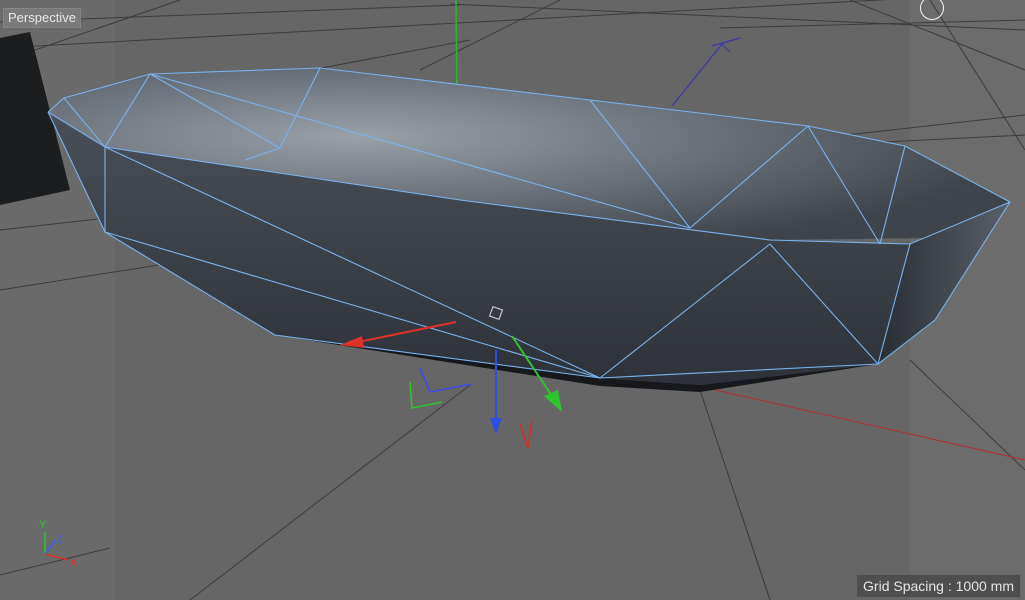 This screenshot has width=1025, height=600. I want to click on axis-label-z: Z, so click(59, 540).